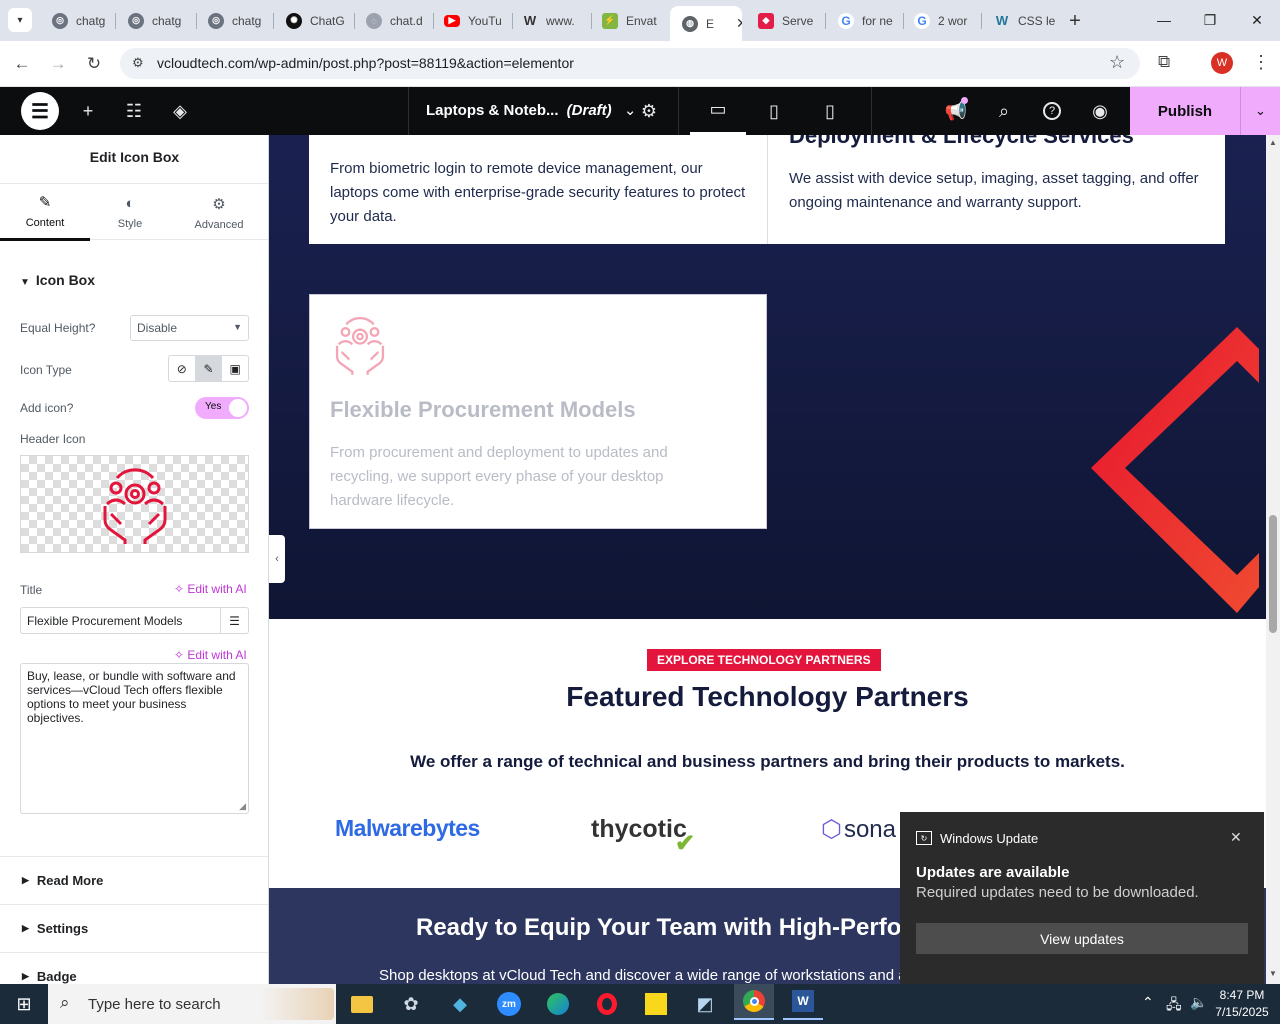 The image size is (1280, 1024). I want to click on volume-icon: 🔈, so click(1198, 1002).